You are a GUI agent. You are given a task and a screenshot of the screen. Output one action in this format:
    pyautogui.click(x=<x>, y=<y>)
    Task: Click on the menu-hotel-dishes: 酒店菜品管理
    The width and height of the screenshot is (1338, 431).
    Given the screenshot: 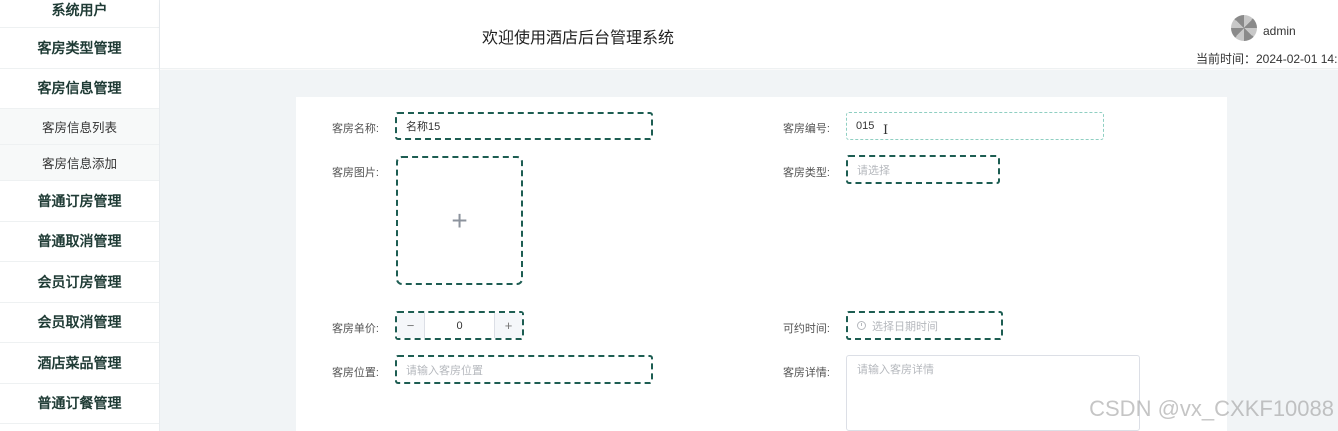 What is the action you would take?
    pyautogui.click(x=79, y=363)
    